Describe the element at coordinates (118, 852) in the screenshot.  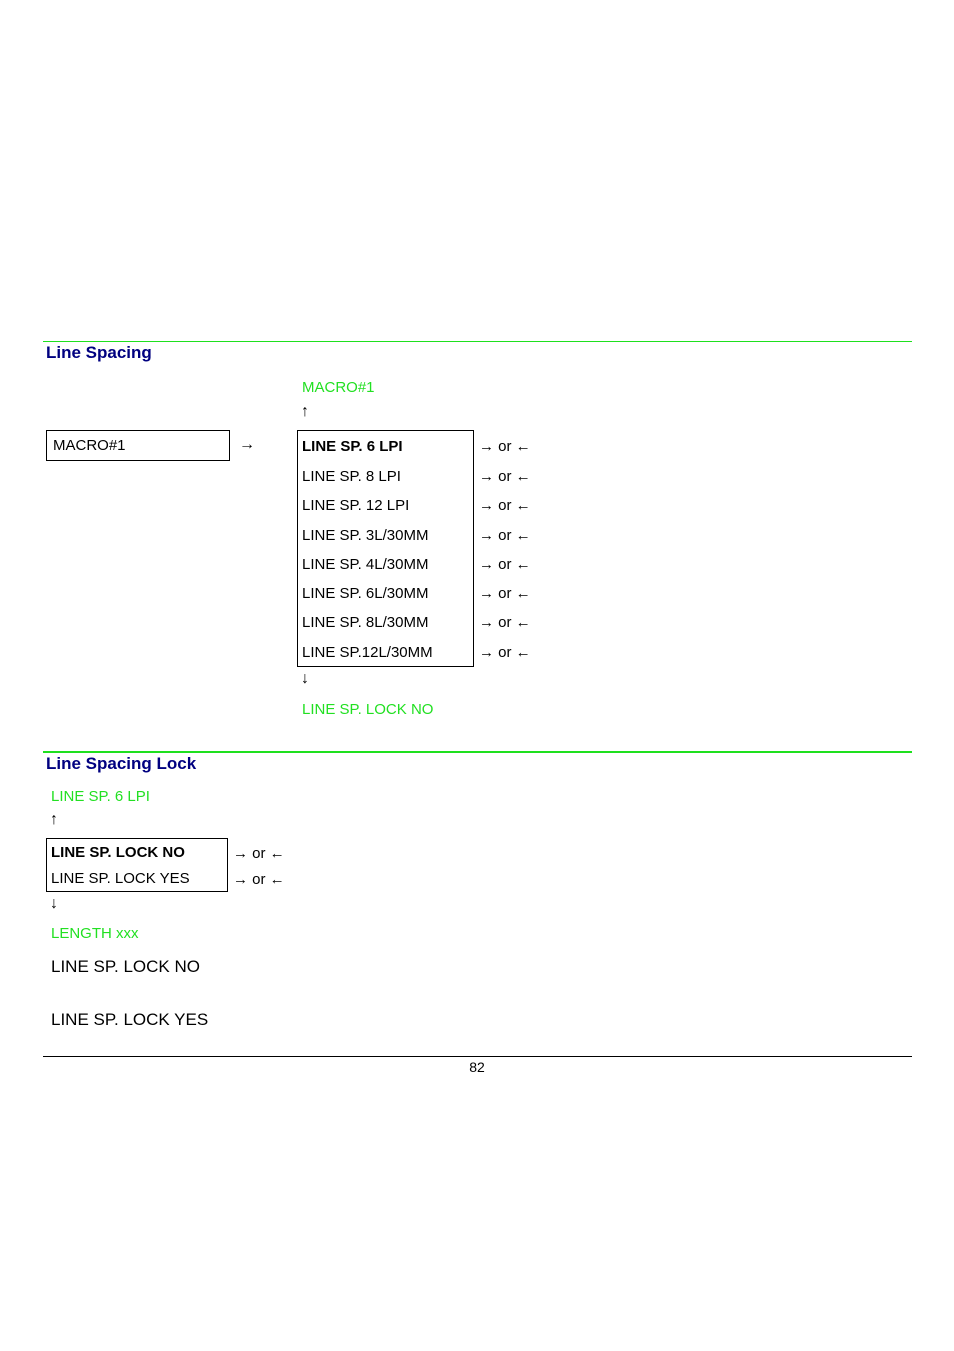
I see `option-line-sp-lock-no: LINE SP. LOCK NO` at that location.